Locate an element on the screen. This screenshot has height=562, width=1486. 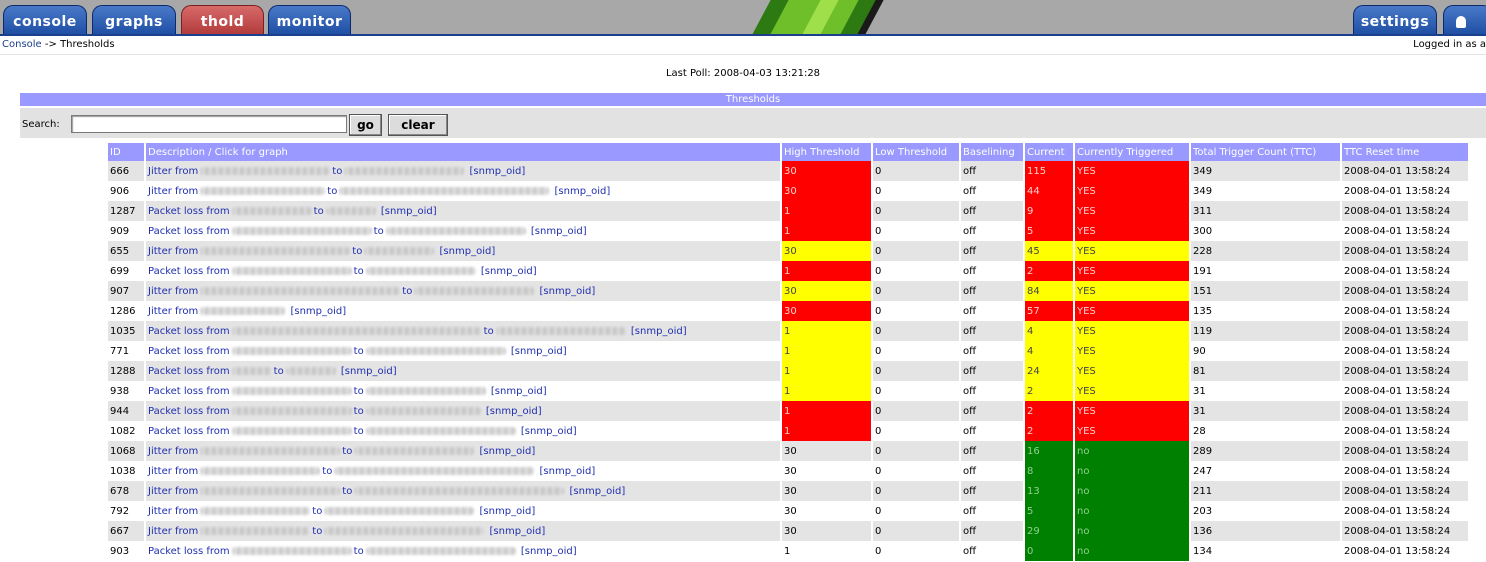
breadcrumb-bar: Console -> Thresholds Logged in as a is located at coordinates (743, 45).